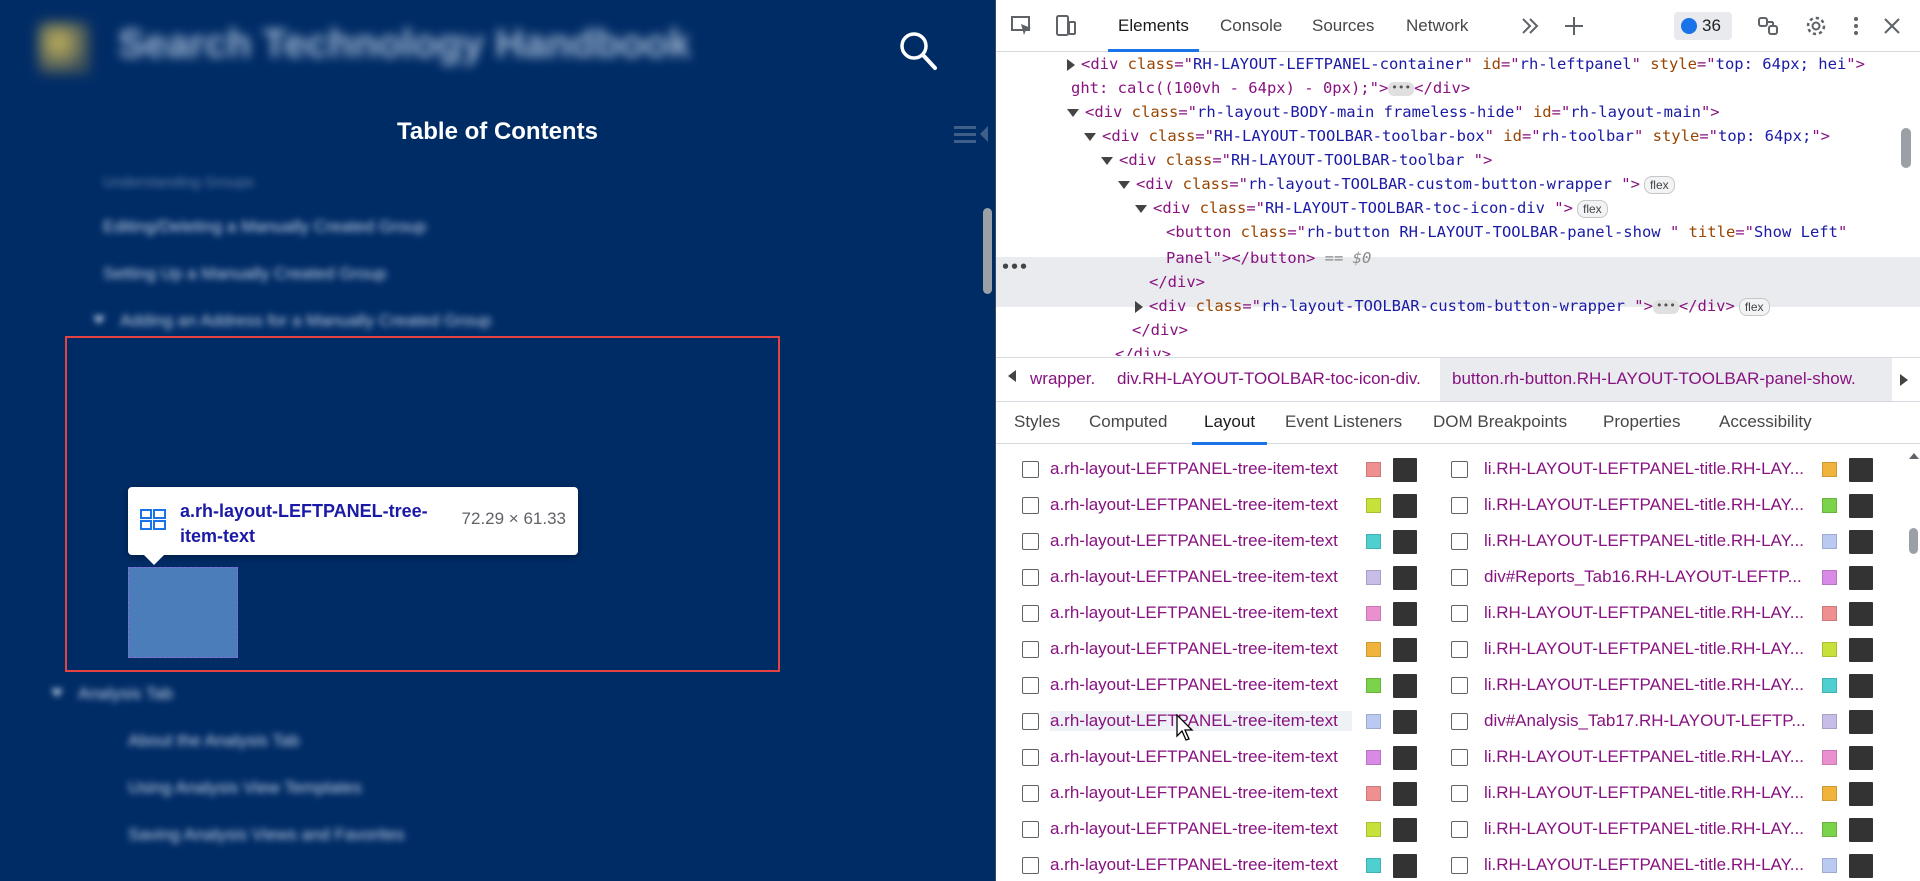 The height and width of the screenshot is (881, 1920). What do you see at coordinates (1816, 26) in the screenshot?
I see `settings-gear-icon` at bounding box center [1816, 26].